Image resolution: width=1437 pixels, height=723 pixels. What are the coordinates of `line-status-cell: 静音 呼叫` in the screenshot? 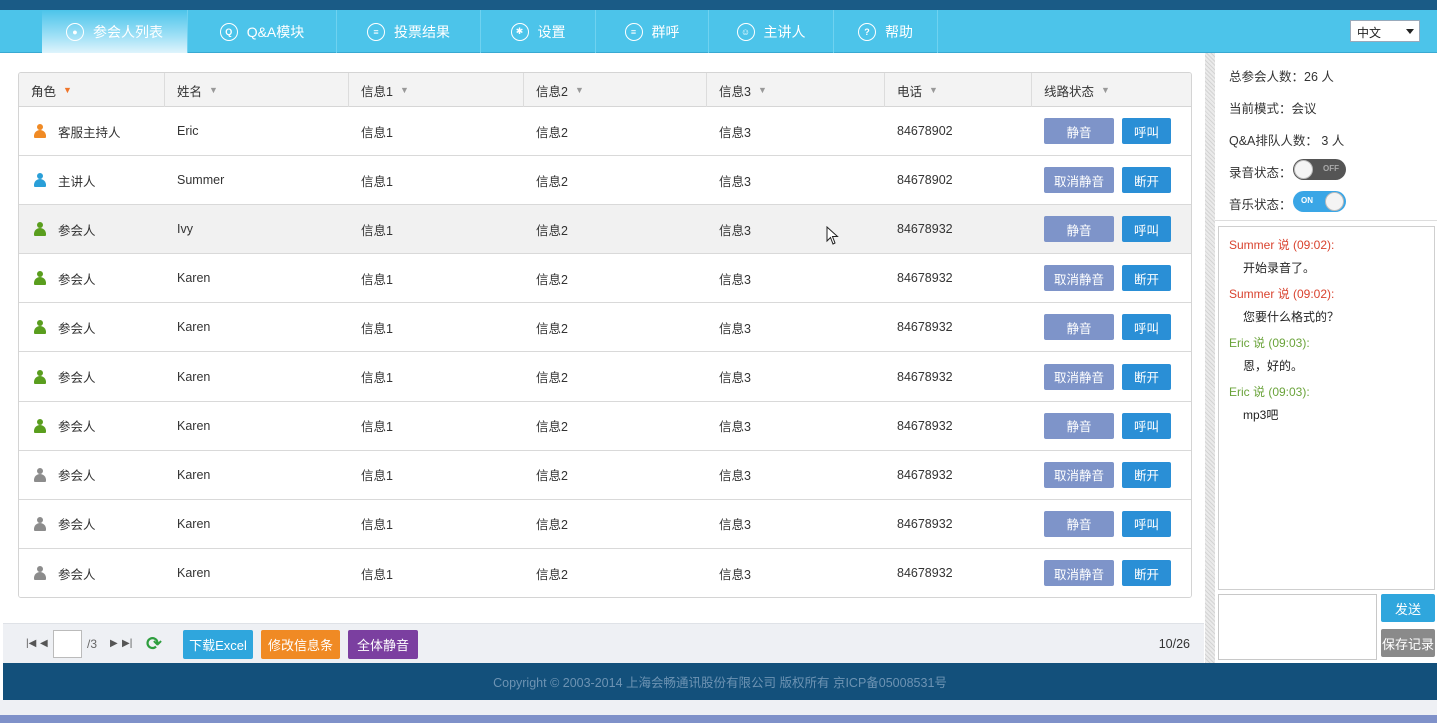 It's located at (1111, 524).